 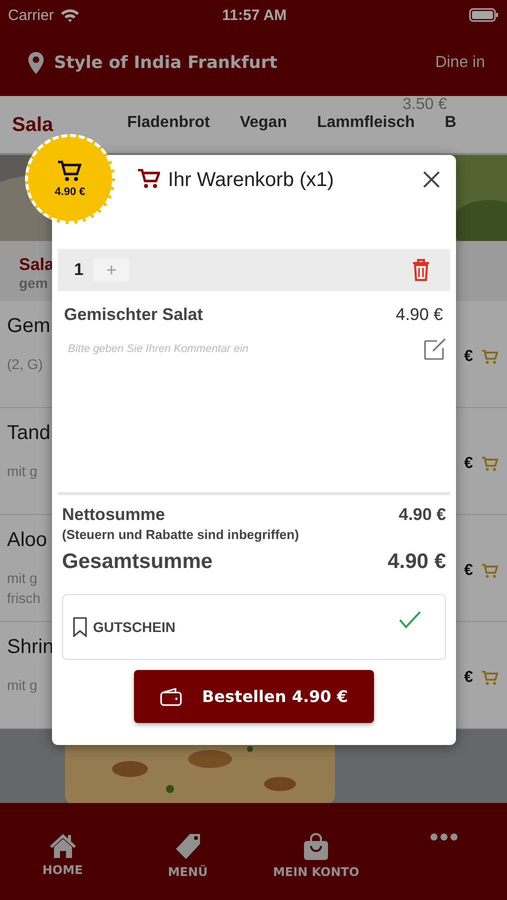 I want to click on grand-total-label: Gesamtsumme, so click(x=137, y=562).